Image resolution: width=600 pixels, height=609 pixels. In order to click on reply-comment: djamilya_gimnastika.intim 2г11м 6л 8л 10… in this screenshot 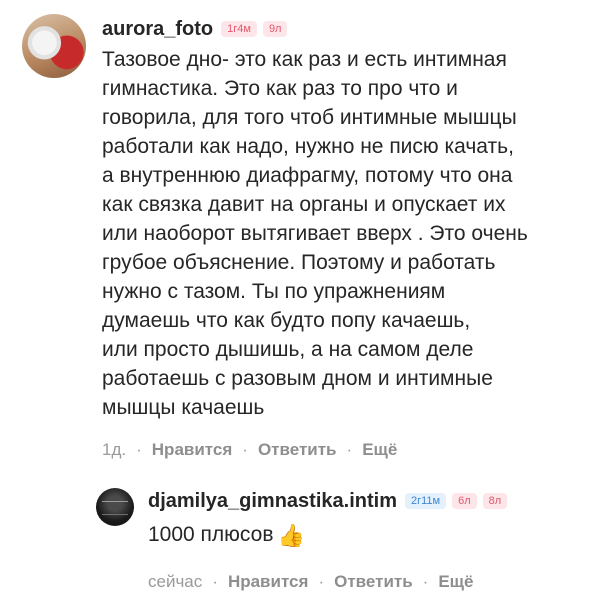, I will do `click(341, 539)`.